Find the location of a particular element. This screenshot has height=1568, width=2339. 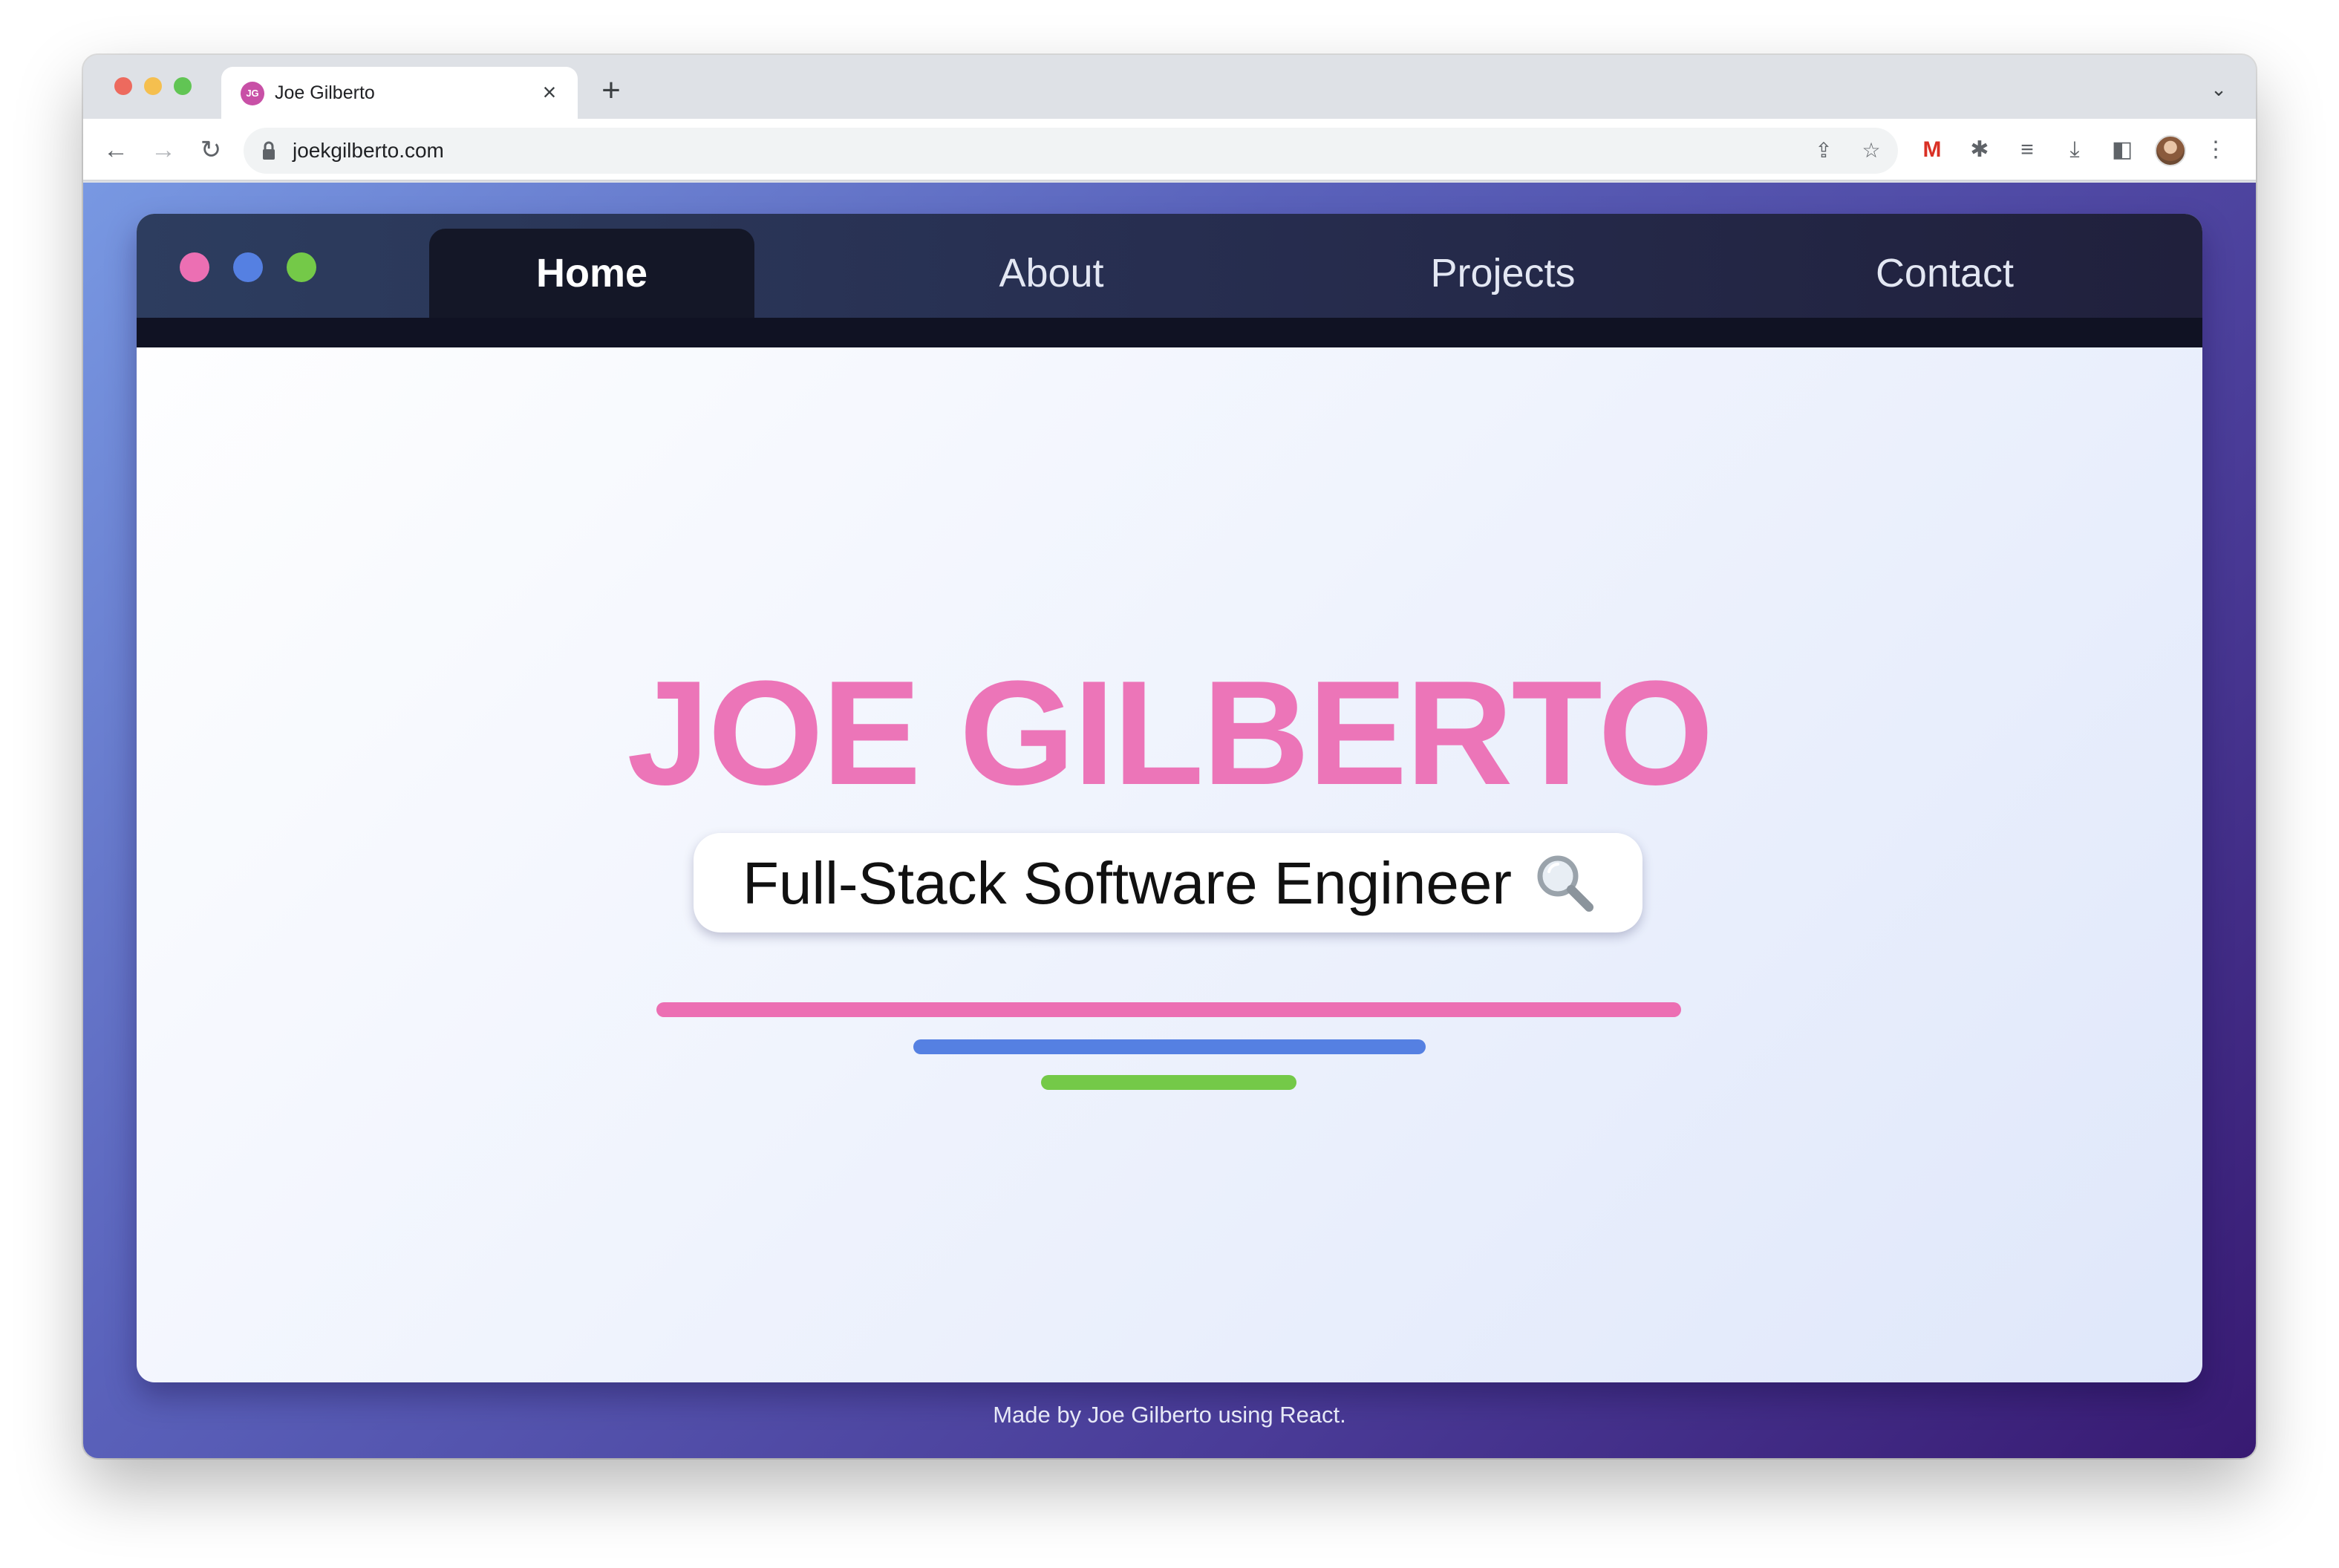

lock-icon is located at coordinates (269, 150).